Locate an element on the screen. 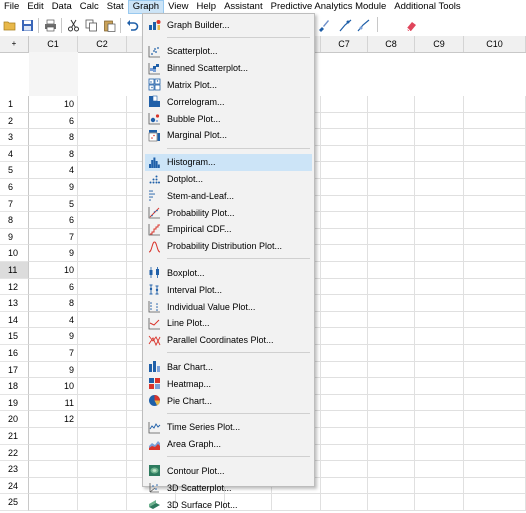 The width and height of the screenshot is (526, 513). grid-cell: 5 is located at coordinates (53, 204).